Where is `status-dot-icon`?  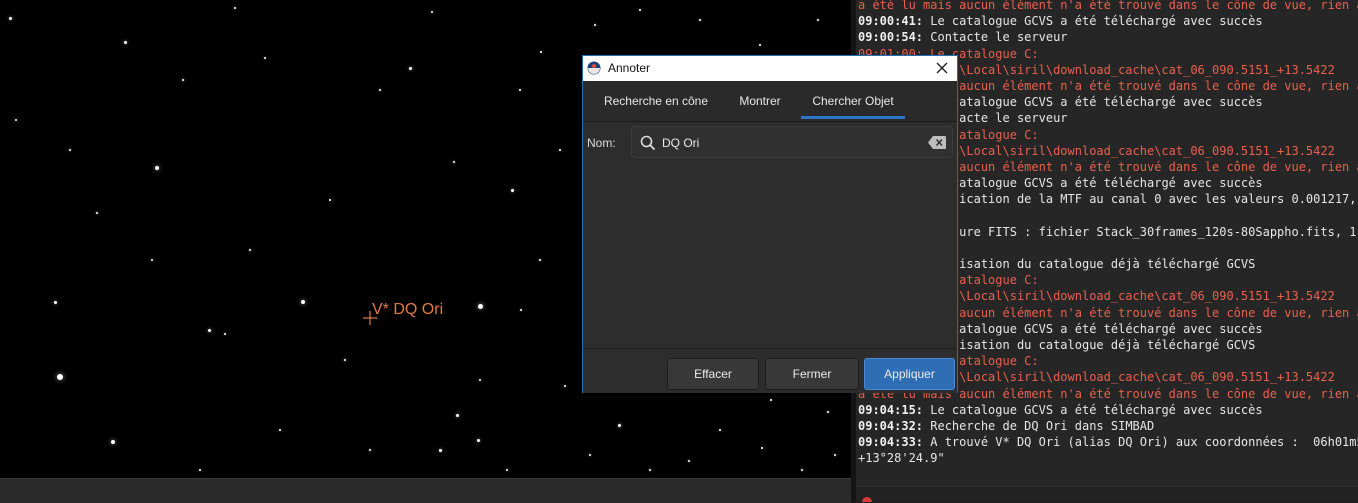 status-dot-icon is located at coordinates (867, 499).